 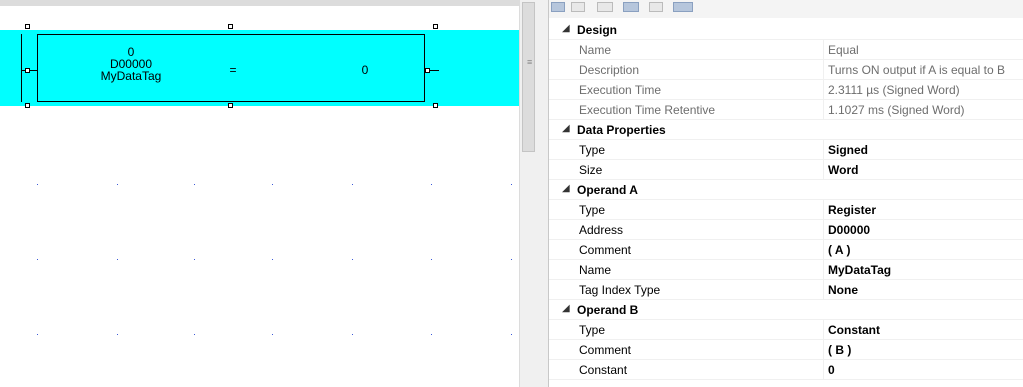 What do you see at coordinates (831, 370) in the screenshot?
I see `property-value: 0` at bounding box center [831, 370].